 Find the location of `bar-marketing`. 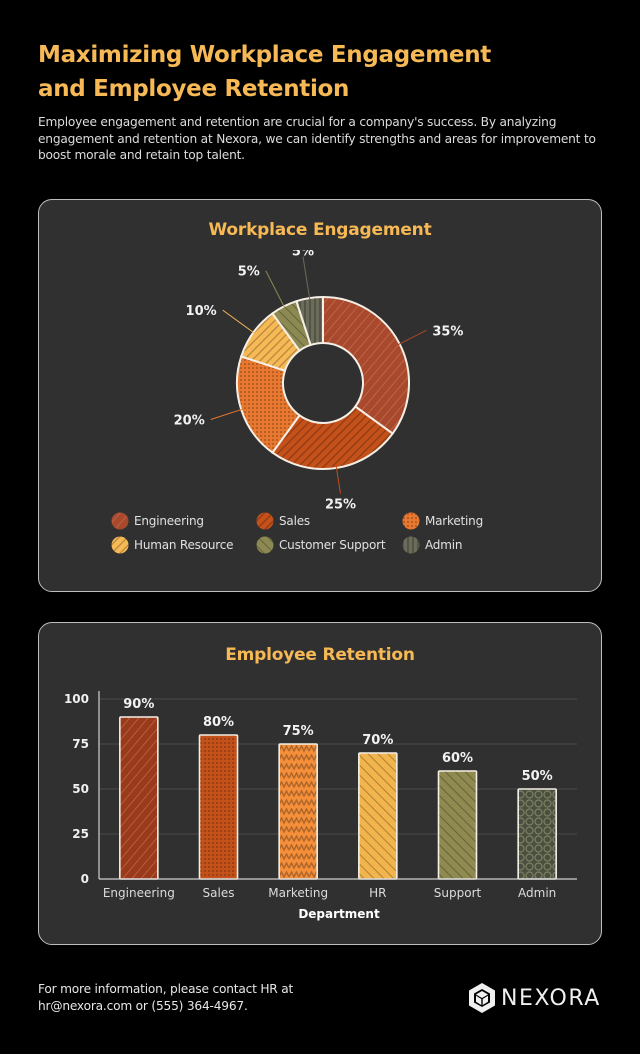

bar-marketing is located at coordinates (298, 811).